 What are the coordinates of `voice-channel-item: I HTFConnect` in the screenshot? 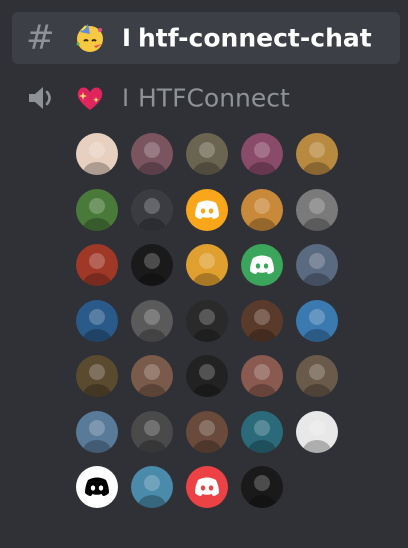 It's located at (206, 98).